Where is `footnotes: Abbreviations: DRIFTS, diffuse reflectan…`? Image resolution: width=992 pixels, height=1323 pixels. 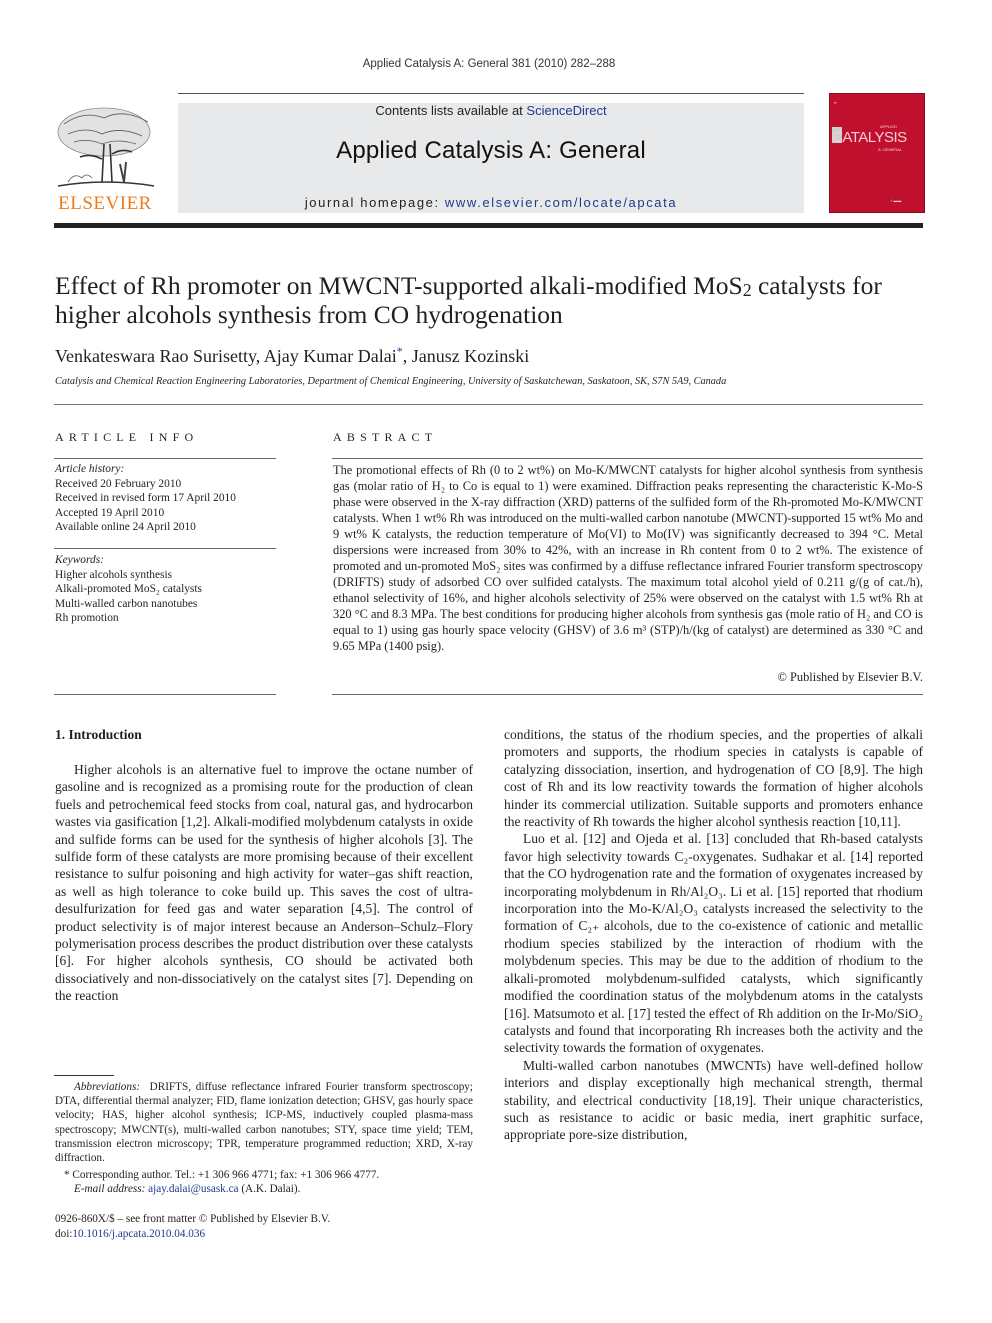 footnotes: Abbreviations: DRIFTS, diffuse reflectan… is located at coordinates (264, 1138).